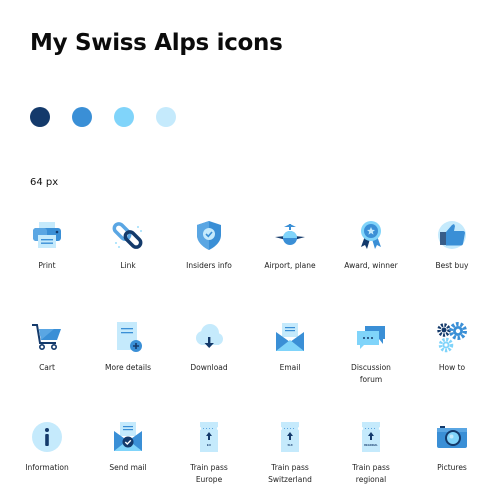 The width and height of the screenshot is (500, 500). What do you see at coordinates (209, 235) in the screenshot?
I see `shield-check-icon` at bounding box center [209, 235].